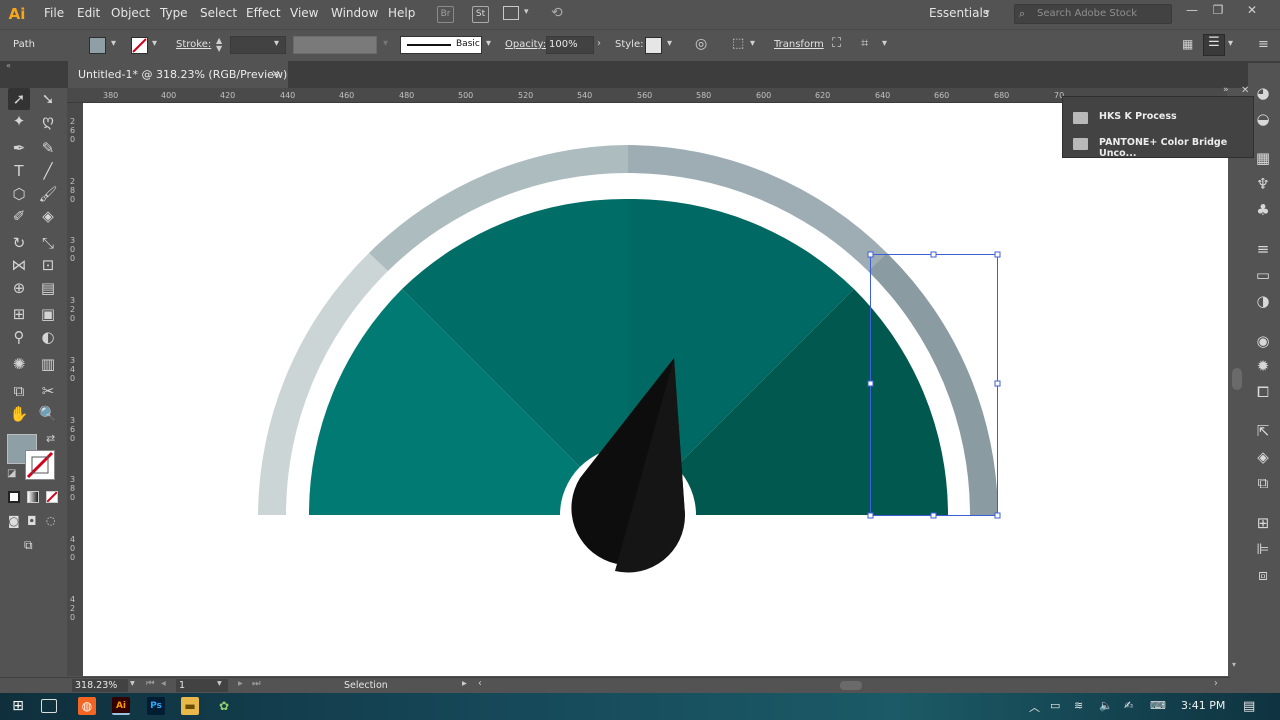  I want to click on gradient-mode-icon, so click(33, 497).